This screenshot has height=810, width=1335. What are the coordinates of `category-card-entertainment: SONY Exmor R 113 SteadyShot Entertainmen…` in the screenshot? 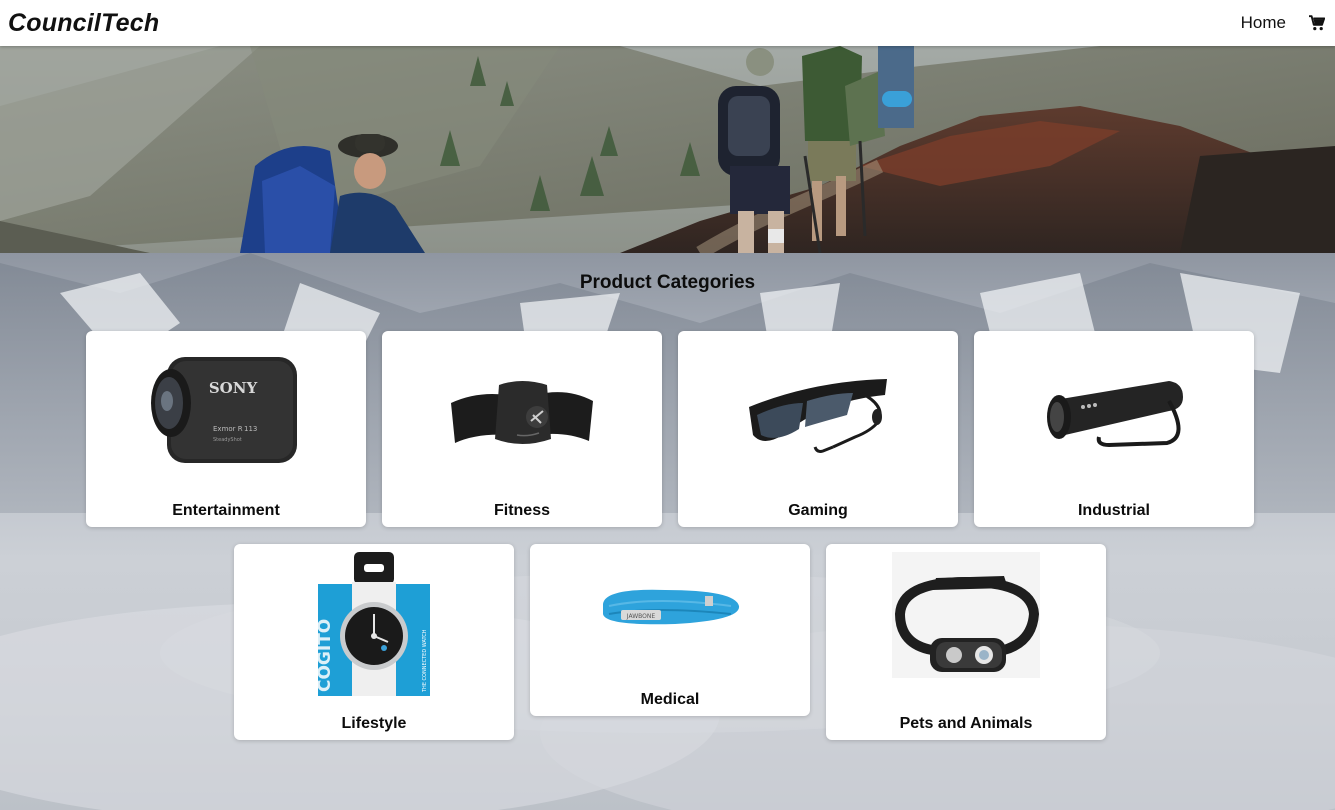 It's located at (226, 429).